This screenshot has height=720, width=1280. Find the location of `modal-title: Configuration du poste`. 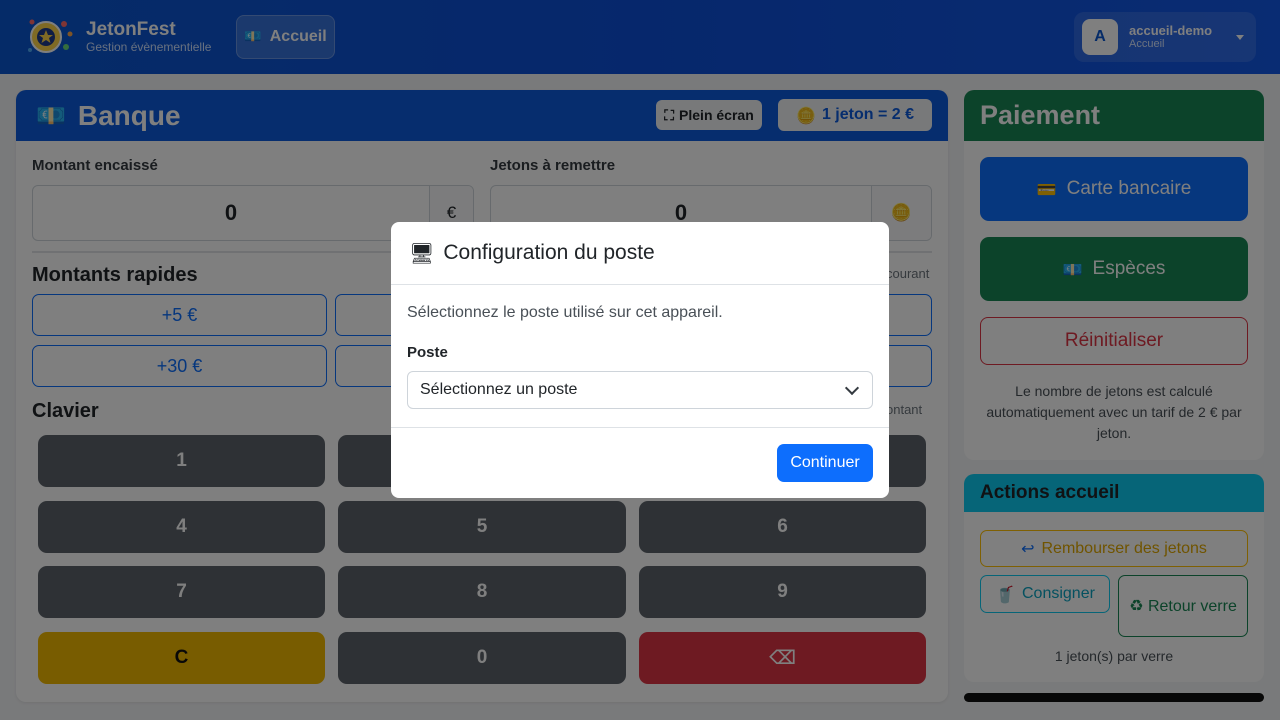

modal-title: Configuration du poste is located at coordinates (549, 252).